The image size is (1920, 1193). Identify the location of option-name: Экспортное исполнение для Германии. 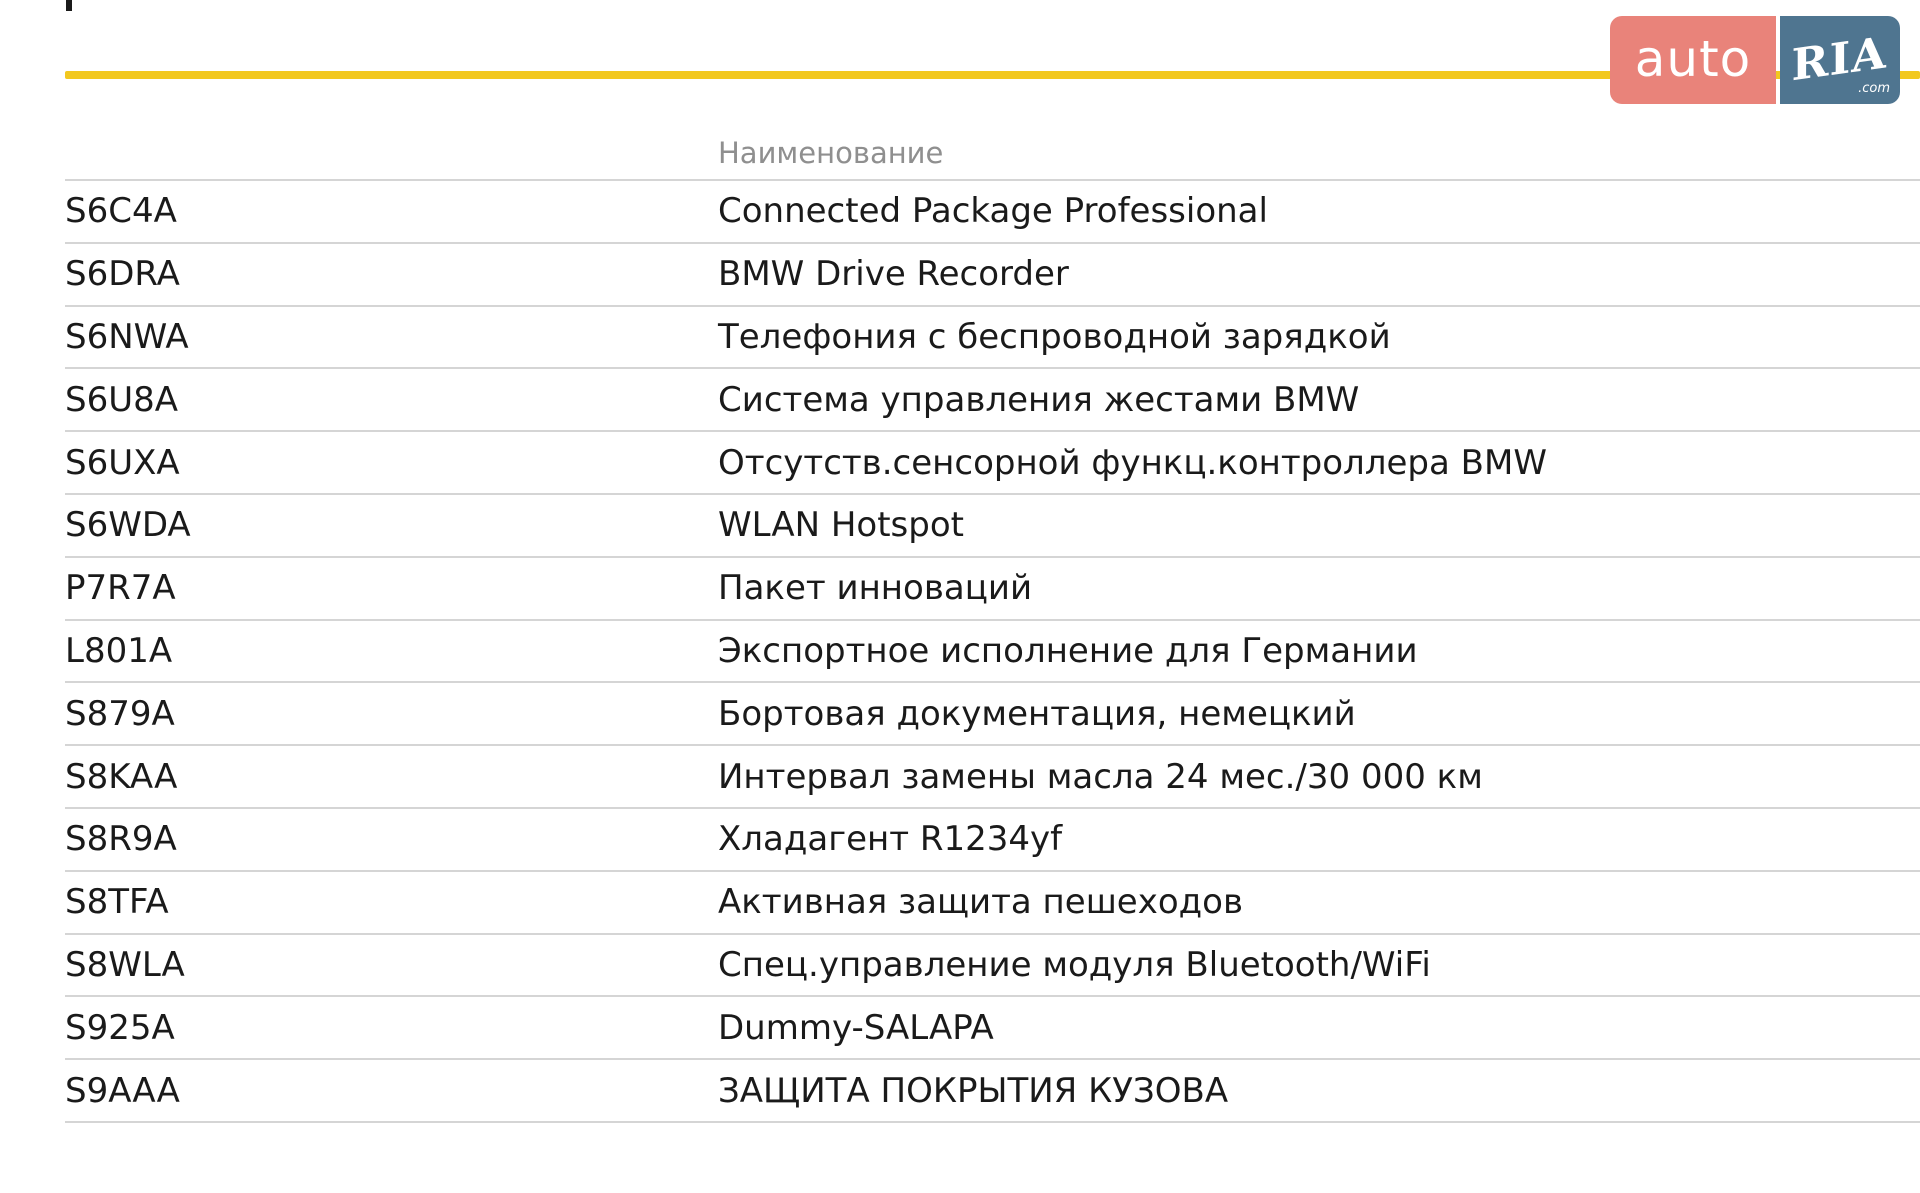
(1068, 650).